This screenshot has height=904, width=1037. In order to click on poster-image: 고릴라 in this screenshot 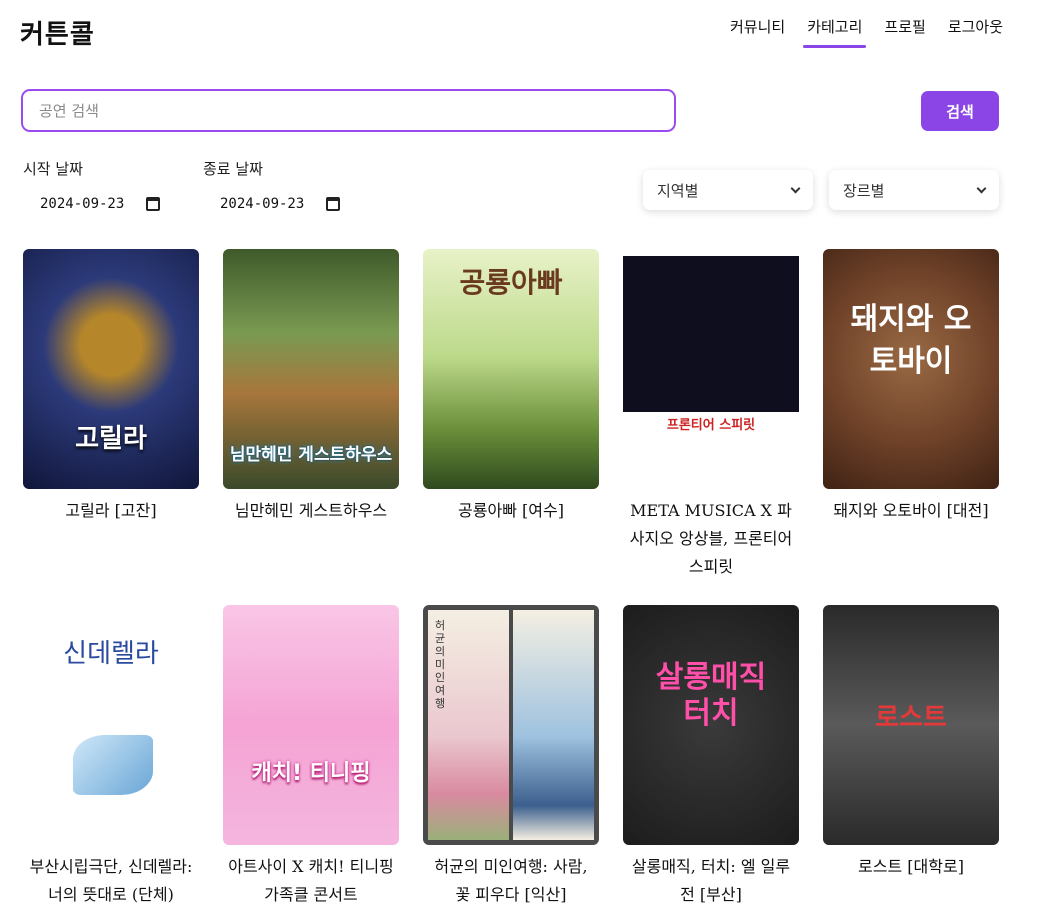, I will do `click(111, 369)`.